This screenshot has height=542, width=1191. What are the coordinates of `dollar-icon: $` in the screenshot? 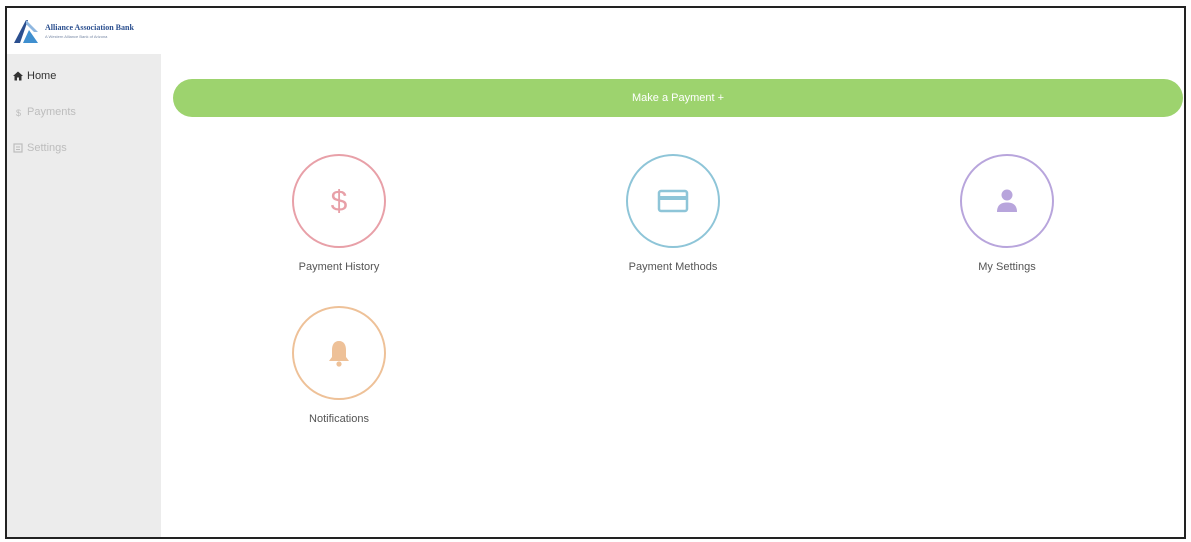 It's located at (339, 201).